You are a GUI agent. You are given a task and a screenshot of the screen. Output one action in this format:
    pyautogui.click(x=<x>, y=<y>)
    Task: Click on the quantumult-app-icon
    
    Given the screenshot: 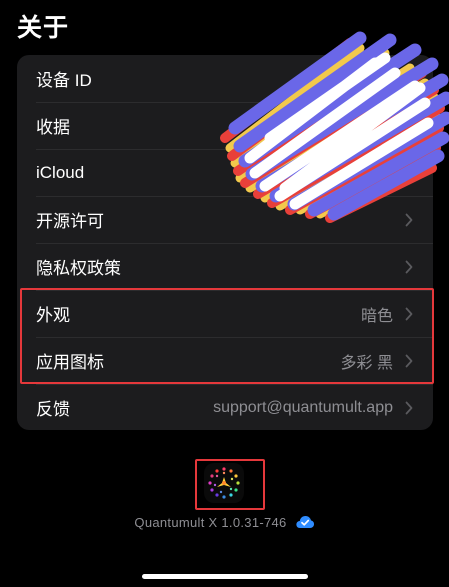 What is the action you would take?
    pyautogui.click(x=224, y=483)
    